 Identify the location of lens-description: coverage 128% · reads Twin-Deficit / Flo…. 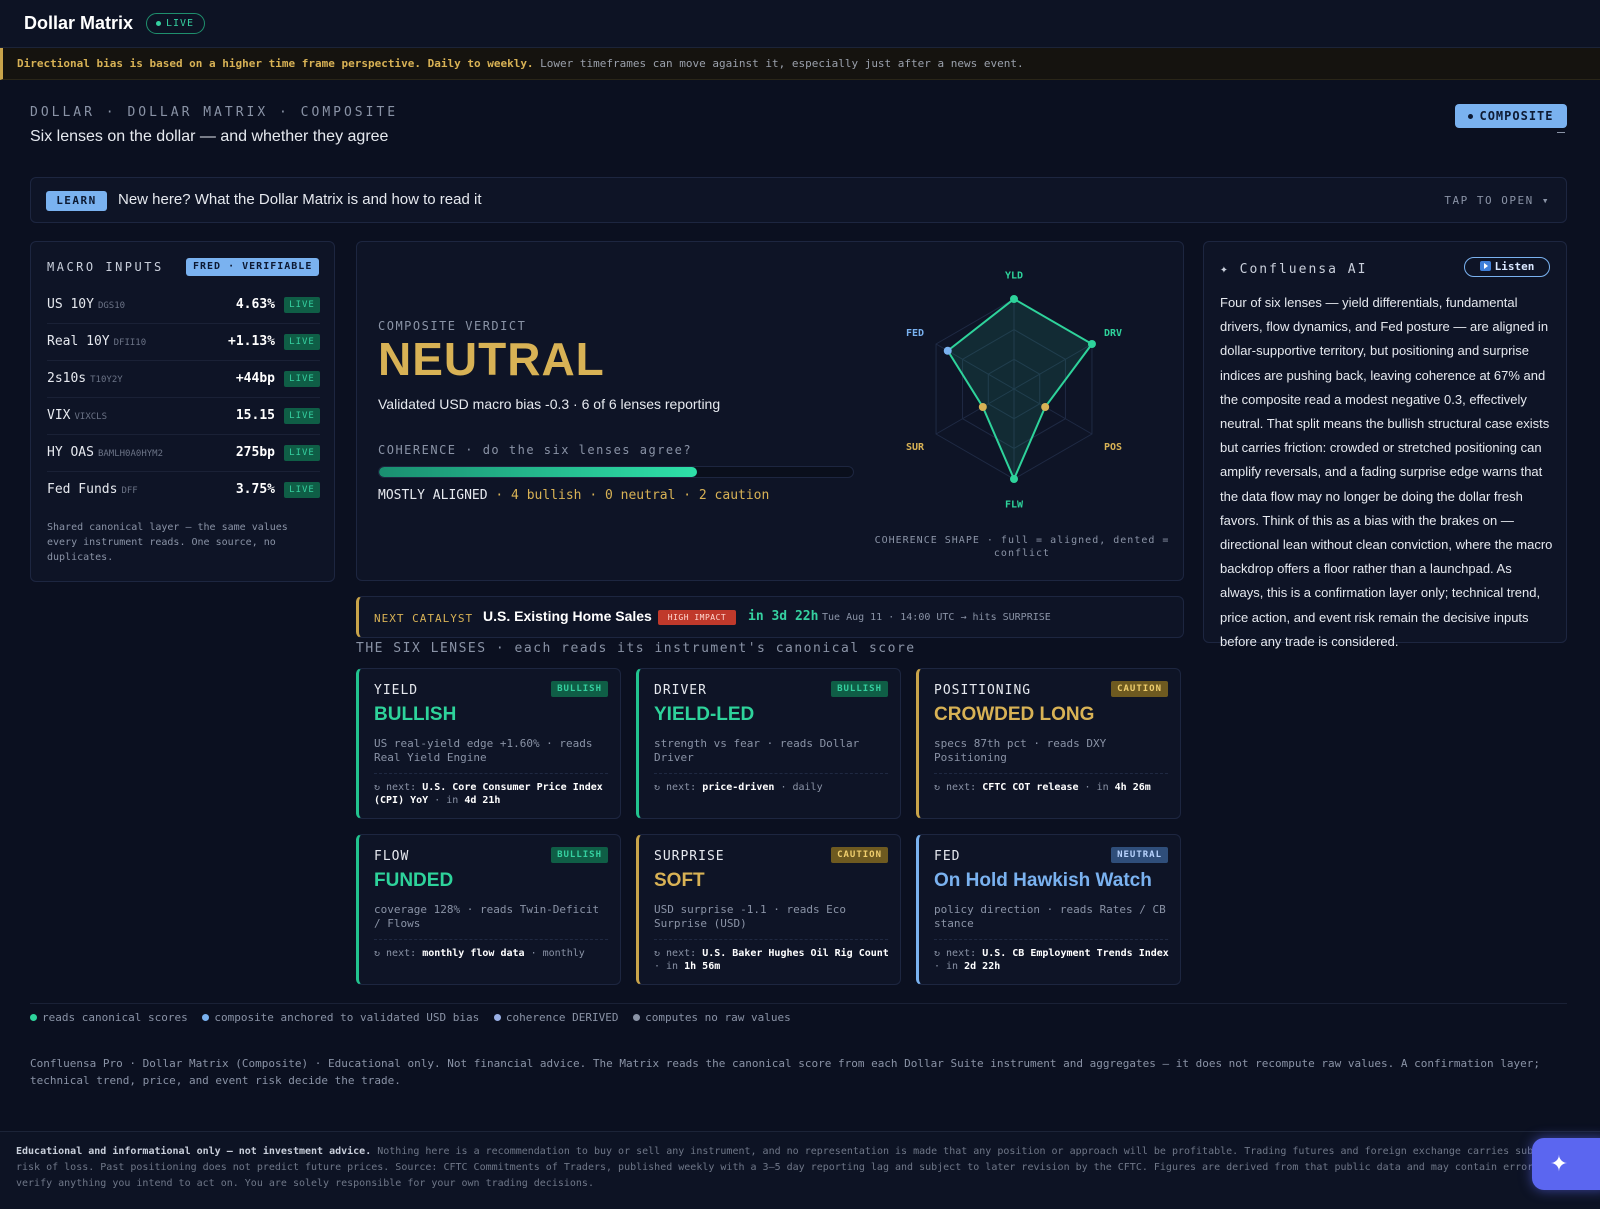
(487, 916).